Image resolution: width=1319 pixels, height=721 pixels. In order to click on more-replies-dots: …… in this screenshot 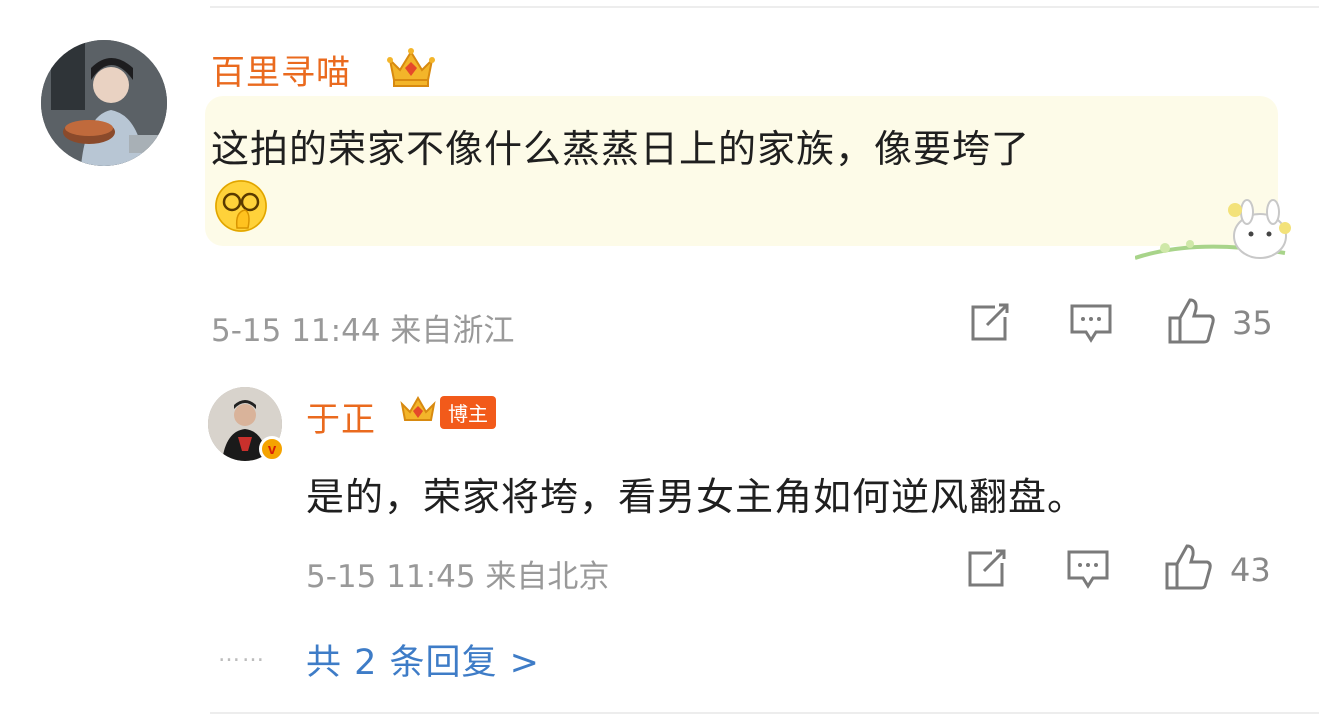, I will do `click(242, 654)`.